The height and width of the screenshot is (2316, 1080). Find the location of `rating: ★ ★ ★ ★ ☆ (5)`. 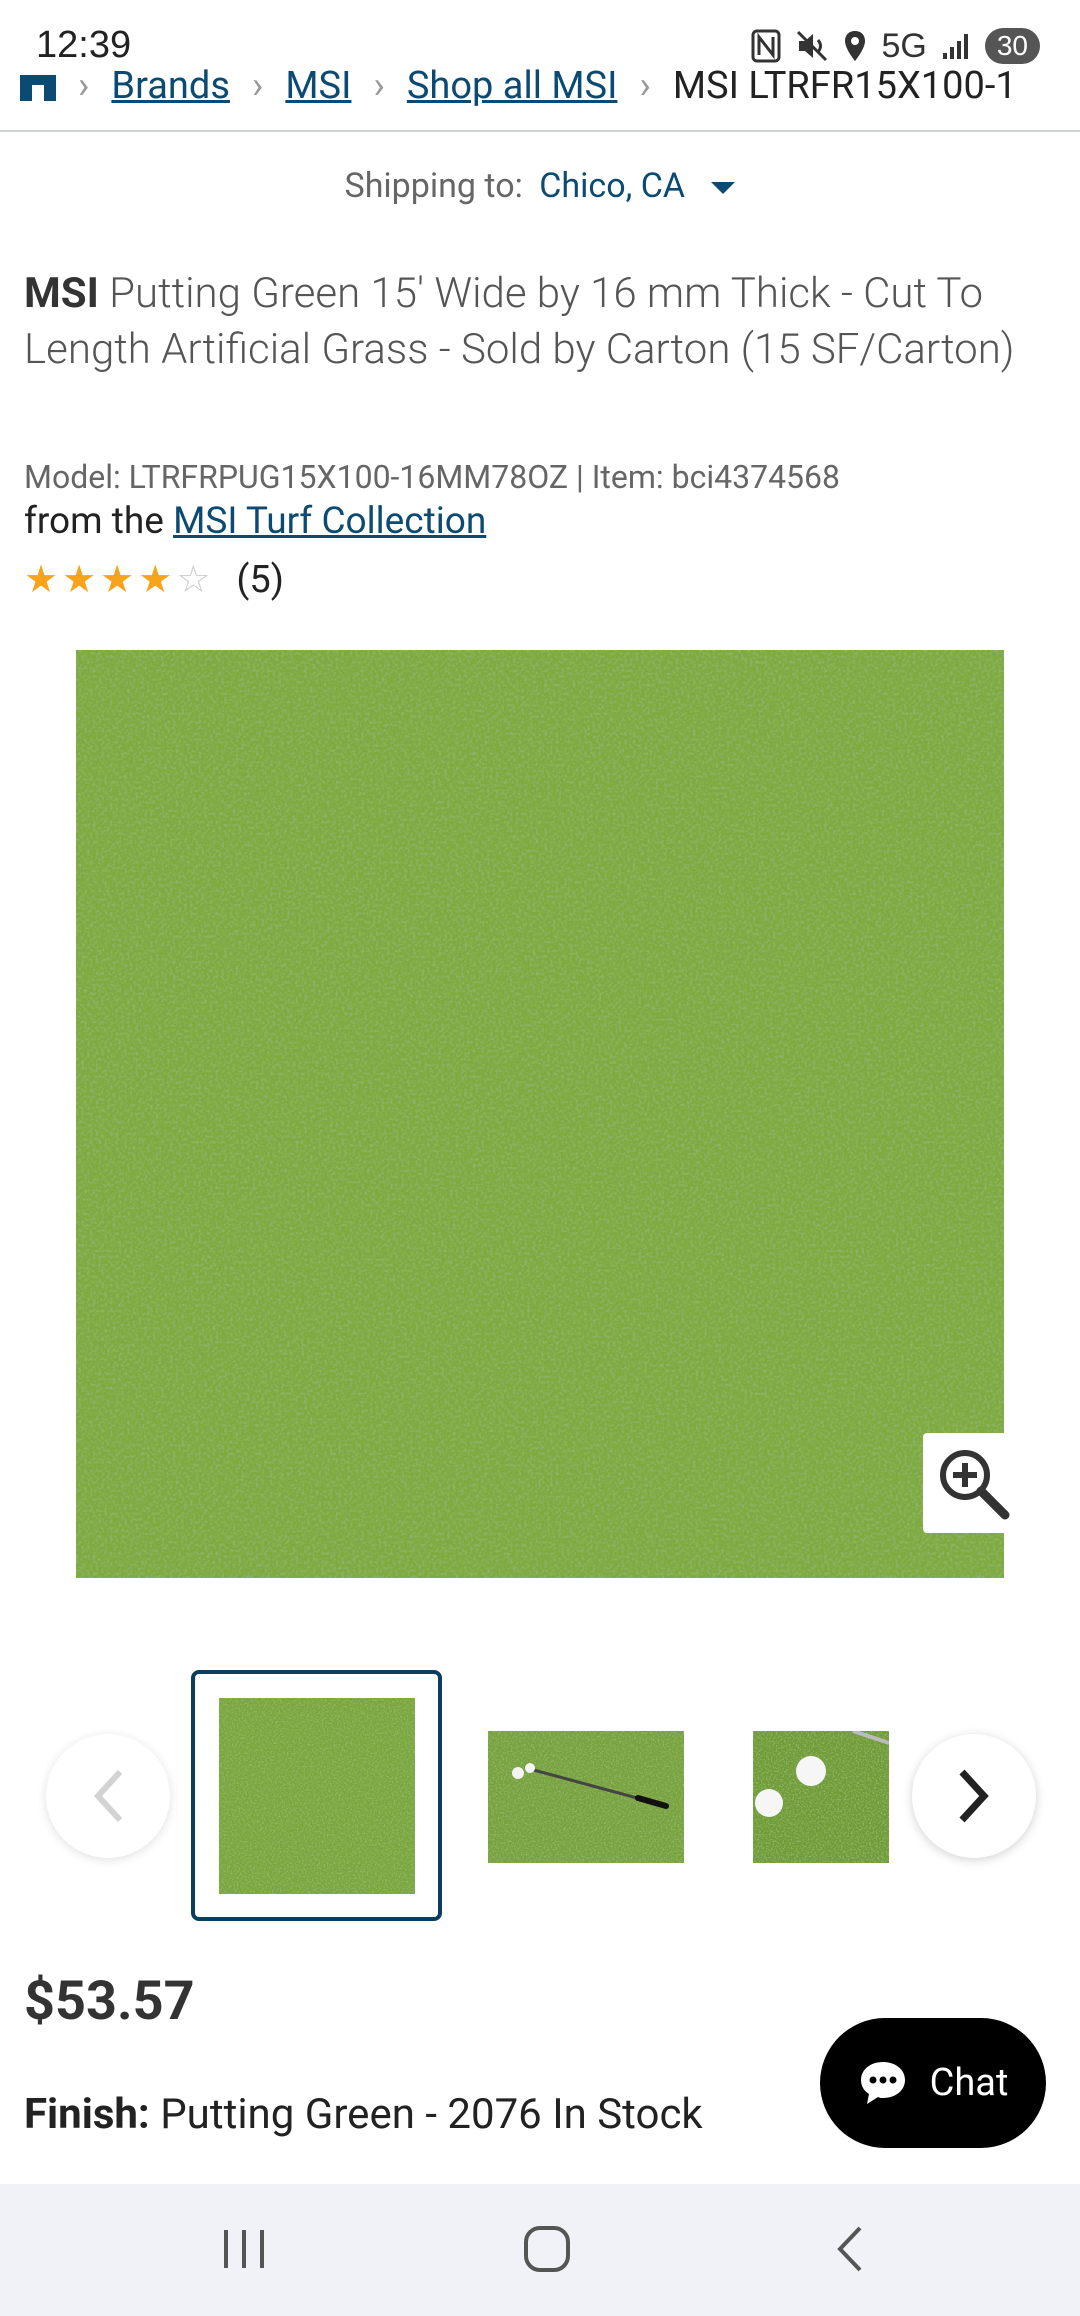

rating: ★ ★ ★ ★ ☆ (5) is located at coordinates (154, 580).